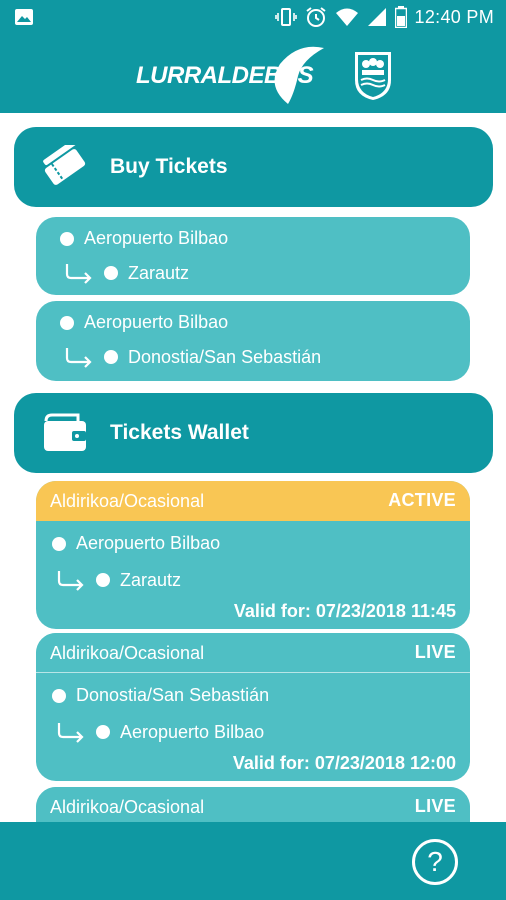  What do you see at coordinates (315, 17) in the screenshot?
I see `alarm-icon` at bounding box center [315, 17].